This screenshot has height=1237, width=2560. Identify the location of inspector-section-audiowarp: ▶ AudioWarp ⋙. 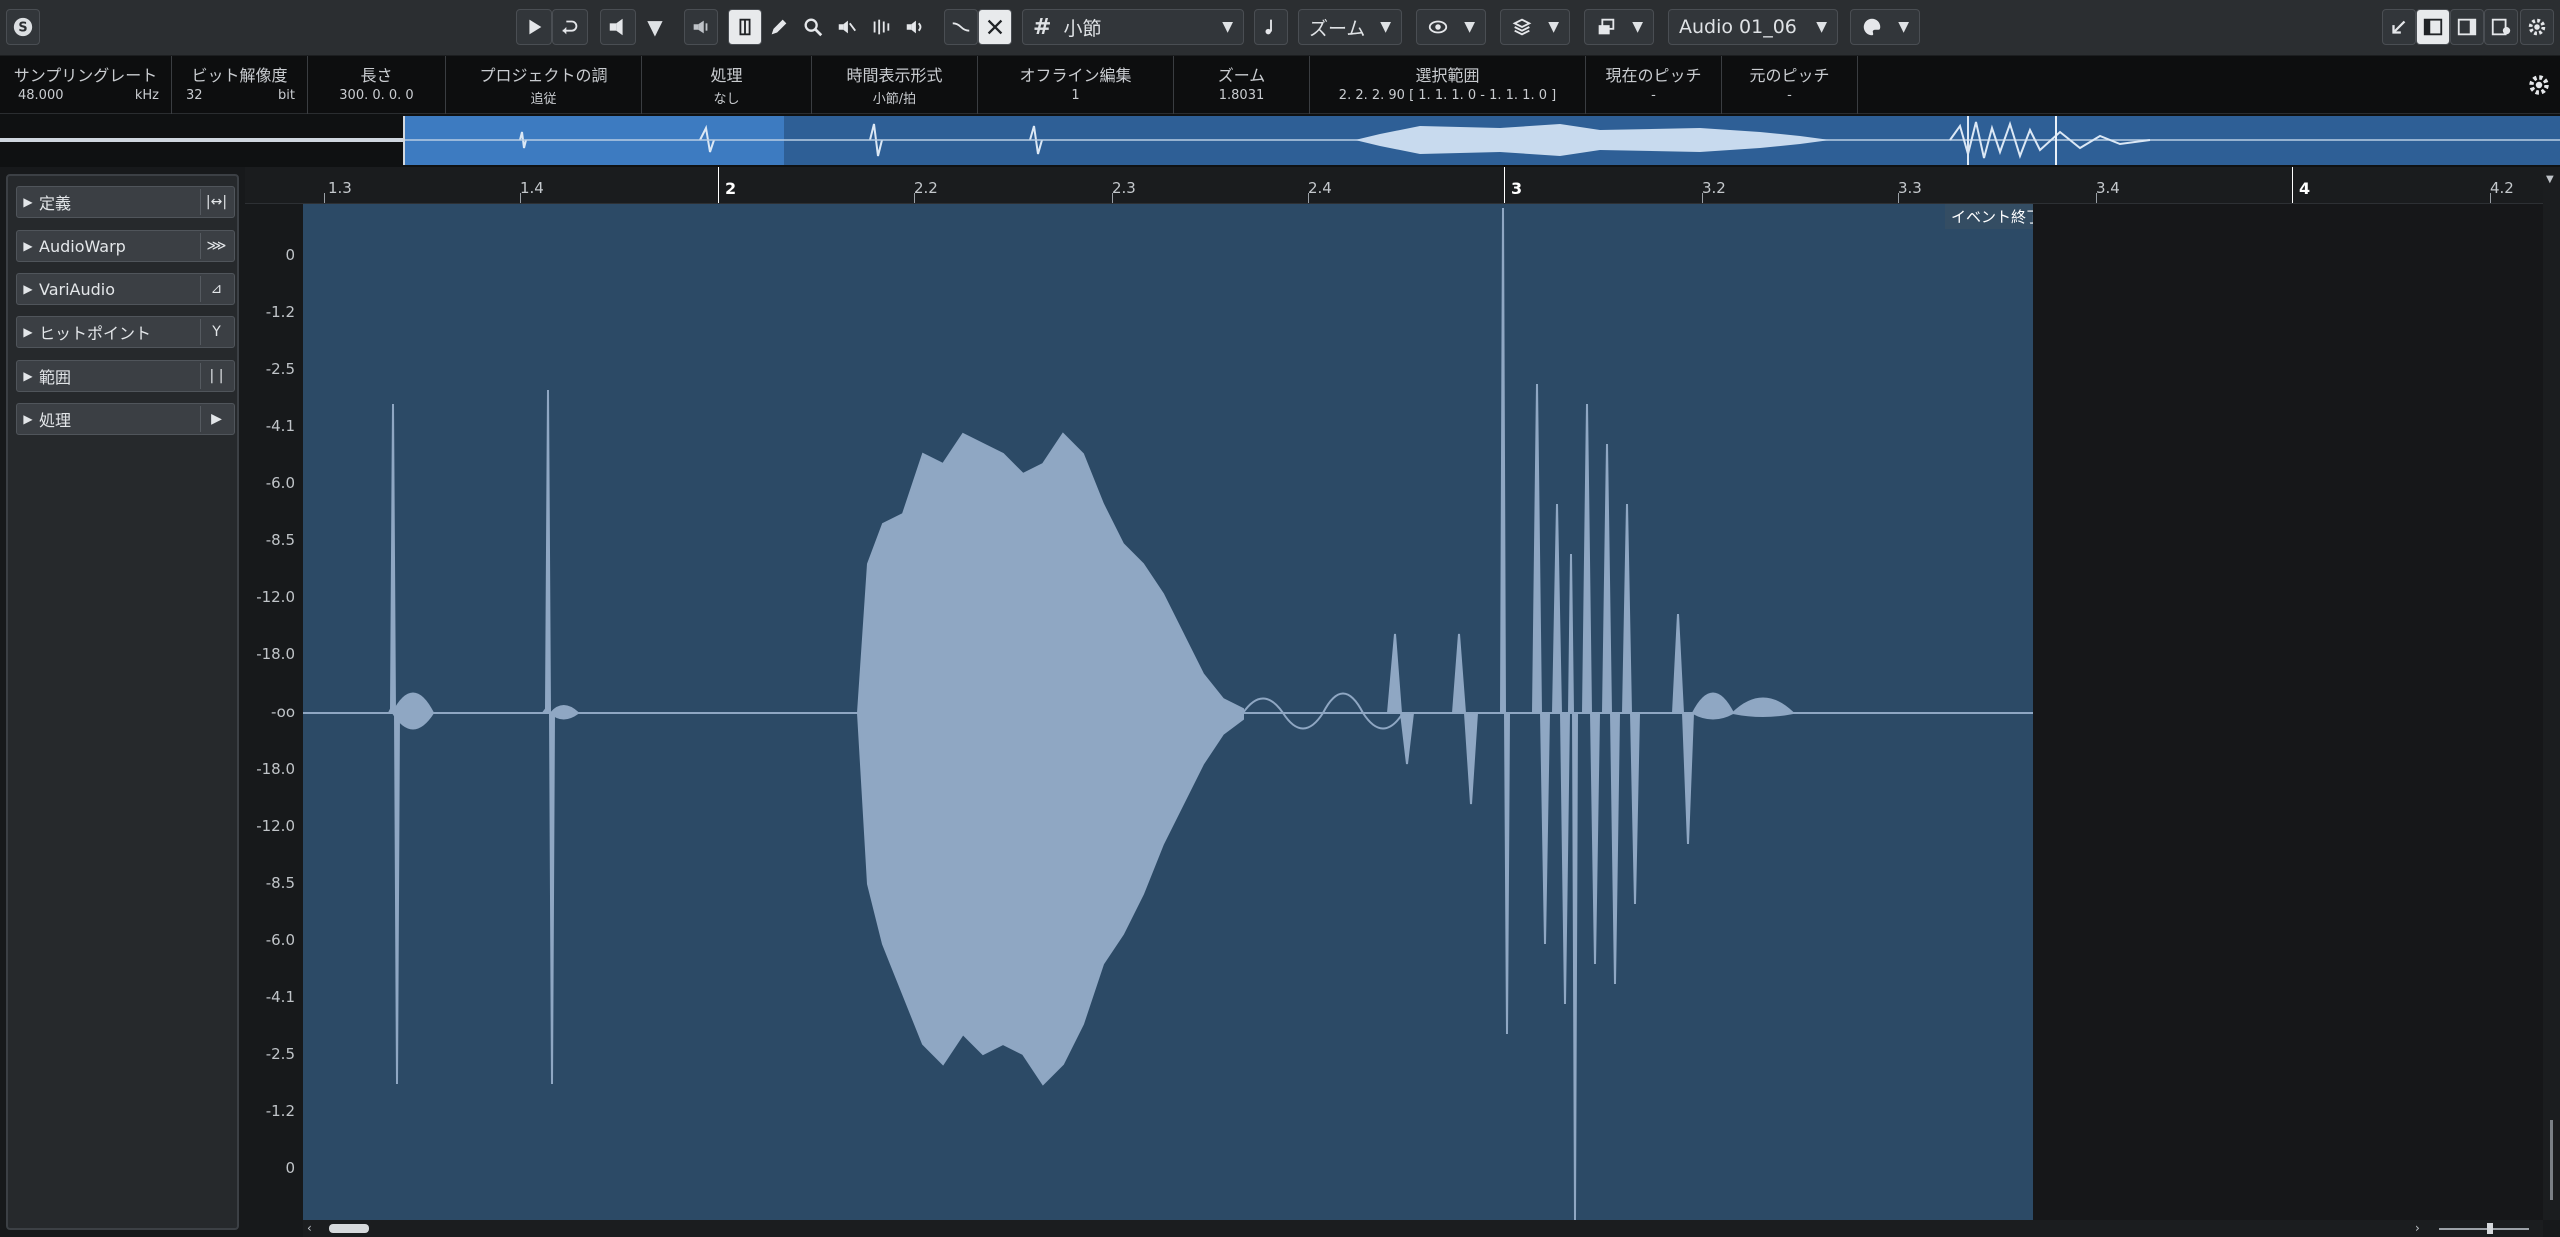
(125, 246).